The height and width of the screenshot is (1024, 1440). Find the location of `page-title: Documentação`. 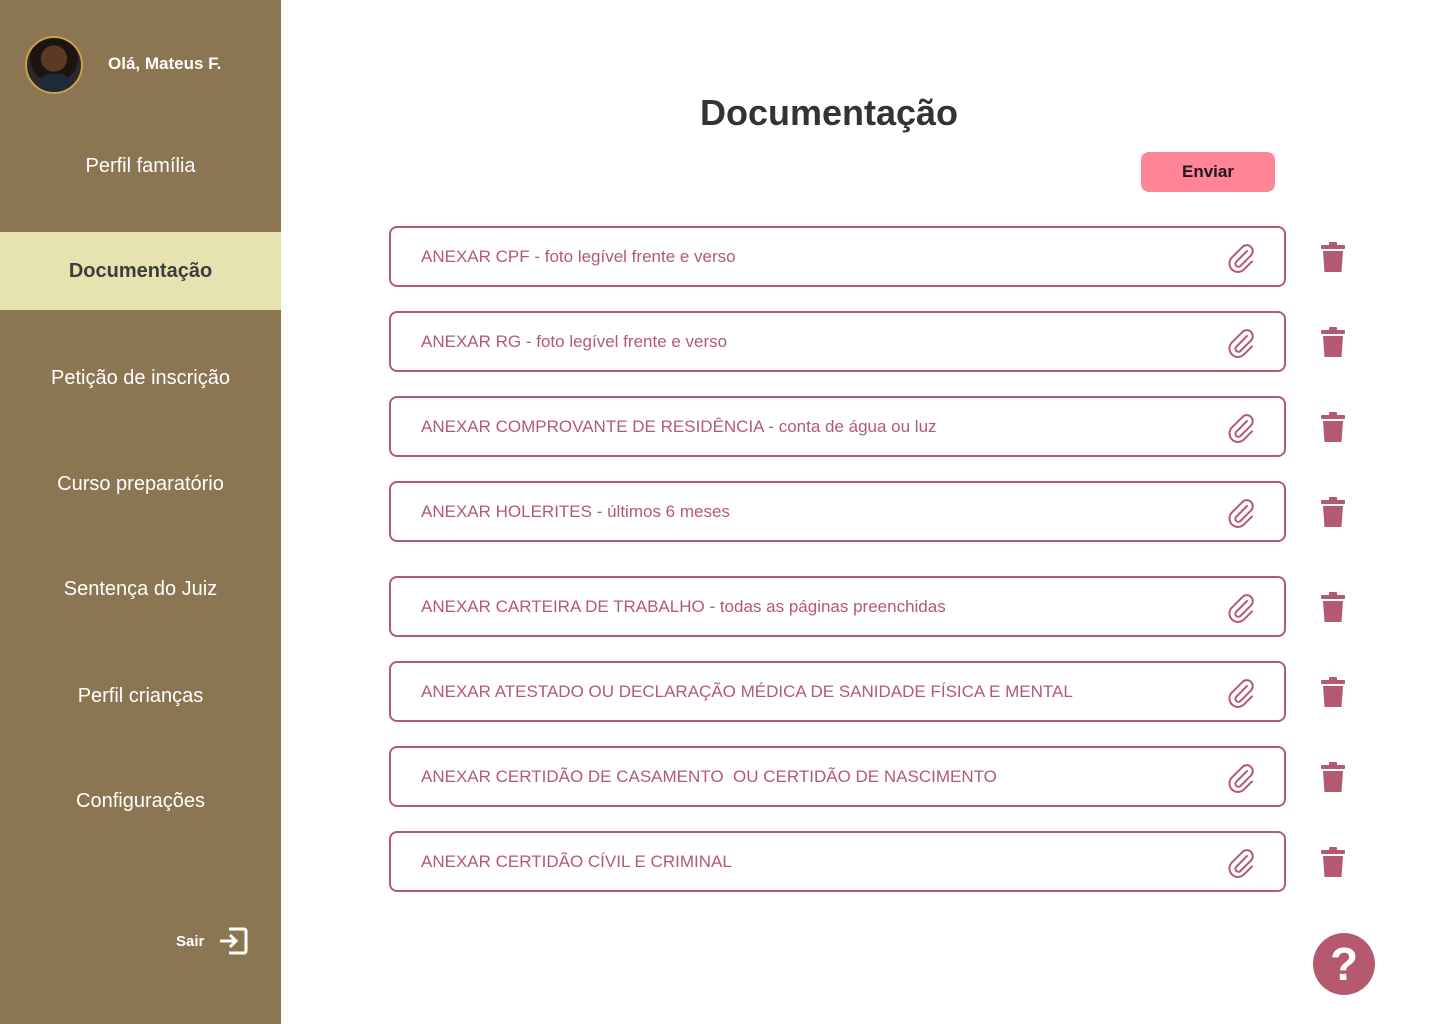

page-title: Documentação is located at coordinates (829, 112).